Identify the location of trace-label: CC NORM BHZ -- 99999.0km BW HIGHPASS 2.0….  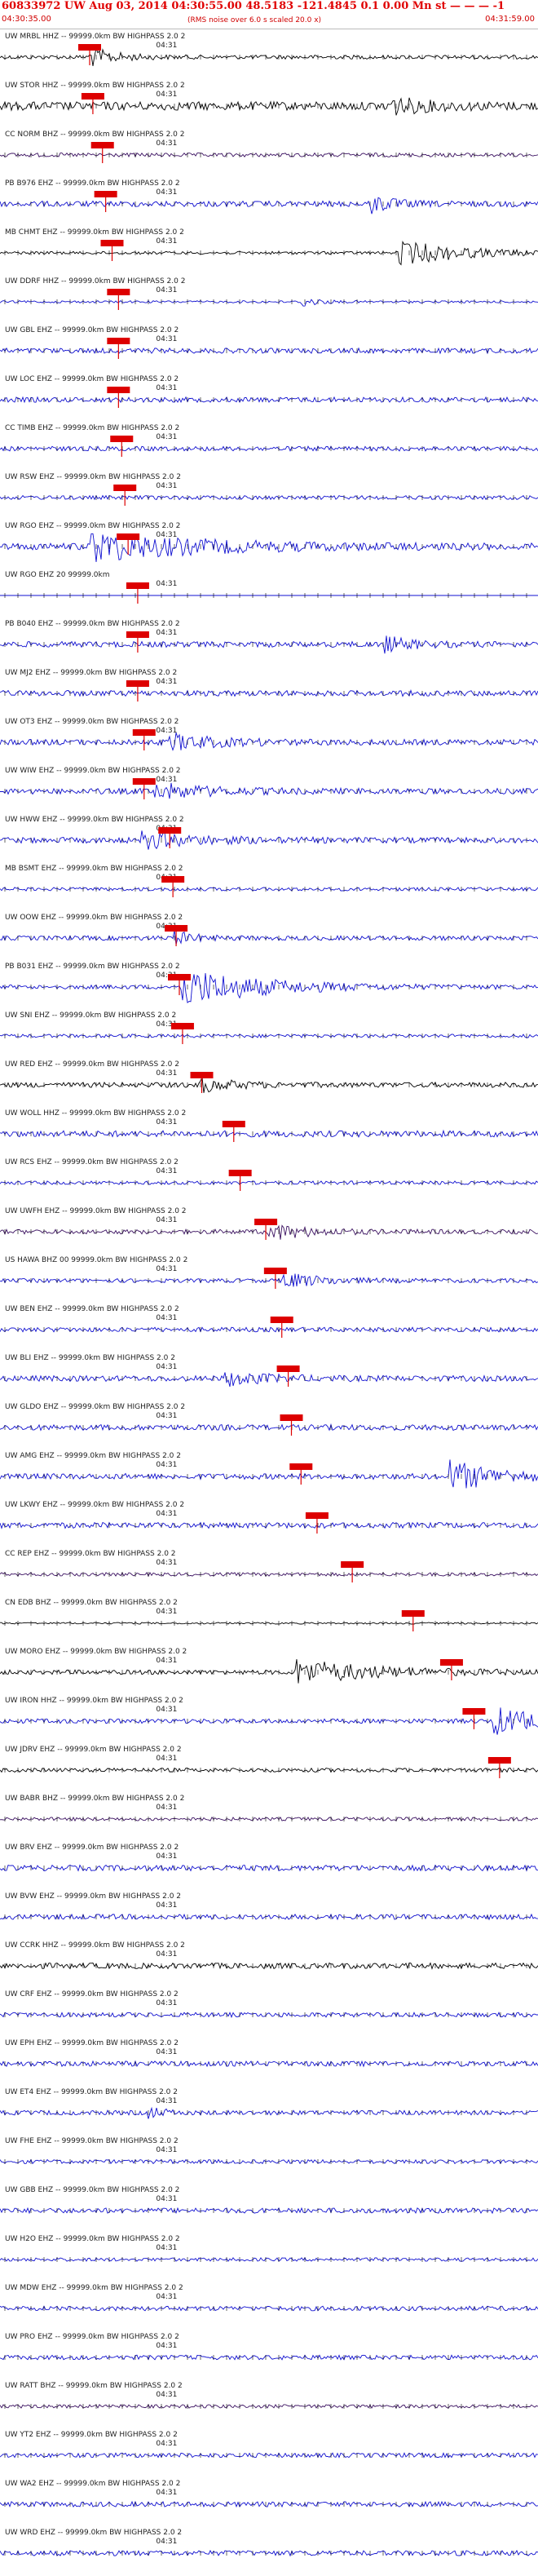
(94, 135).